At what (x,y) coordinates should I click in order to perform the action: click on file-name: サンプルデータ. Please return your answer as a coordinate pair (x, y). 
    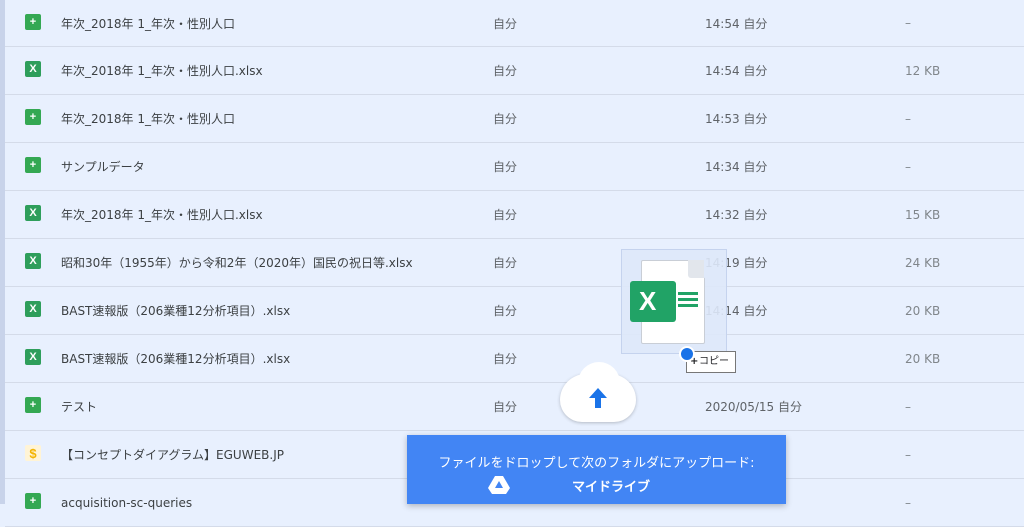
    Looking at the image, I should click on (103, 167).